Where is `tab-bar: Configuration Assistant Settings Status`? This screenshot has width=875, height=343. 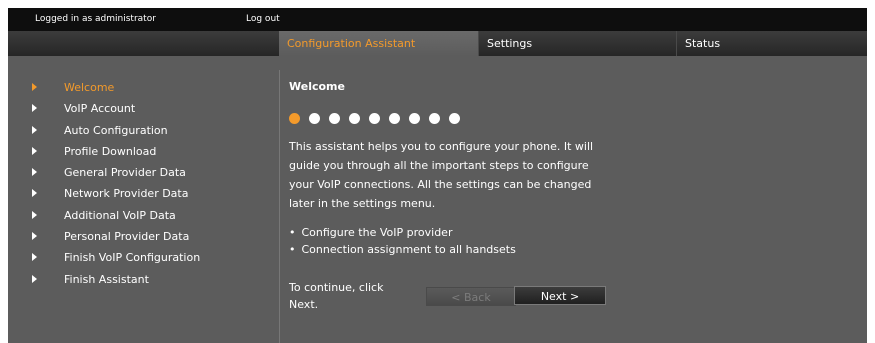 tab-bar: Configuration Assistant Settings Status is located at coordinates (437, 43).